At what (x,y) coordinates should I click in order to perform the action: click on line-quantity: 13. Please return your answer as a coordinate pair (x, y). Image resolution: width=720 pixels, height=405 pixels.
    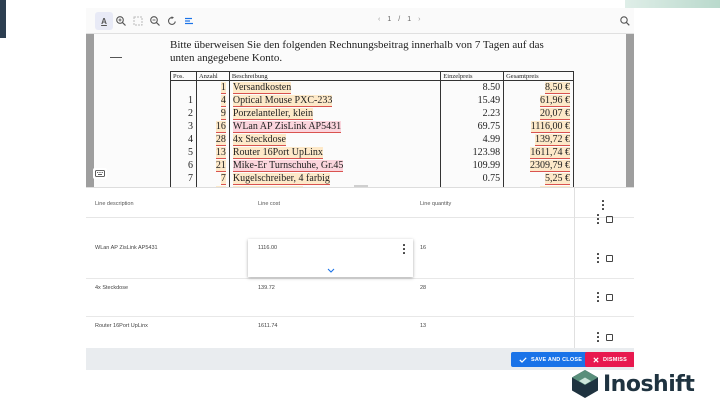
    Looking at the image, I should click on (423, 326).